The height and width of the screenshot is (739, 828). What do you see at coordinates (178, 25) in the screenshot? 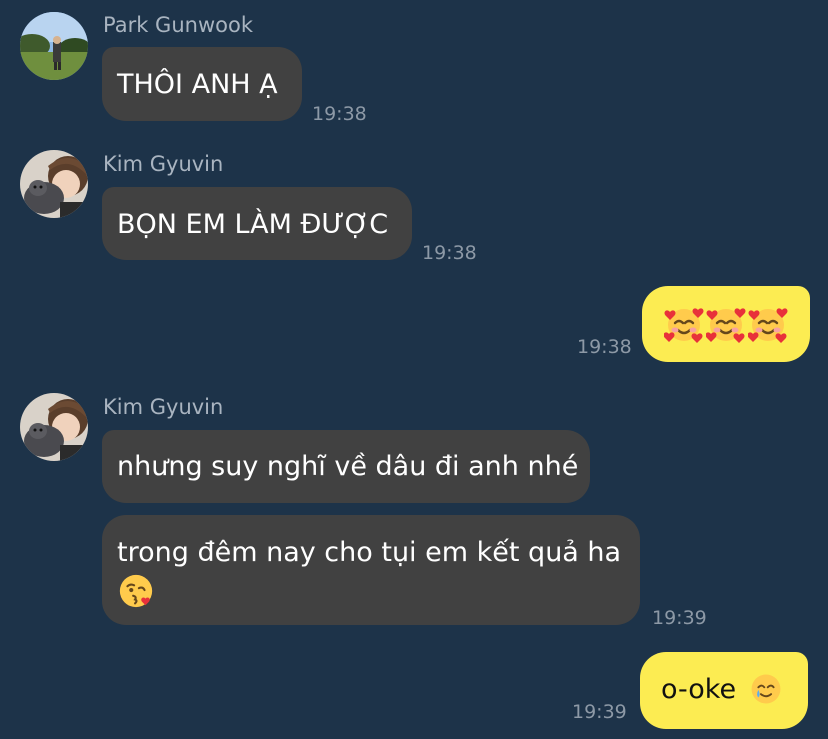
I see `sender-name: Park Gunwook` at bounding box center [178, 25].